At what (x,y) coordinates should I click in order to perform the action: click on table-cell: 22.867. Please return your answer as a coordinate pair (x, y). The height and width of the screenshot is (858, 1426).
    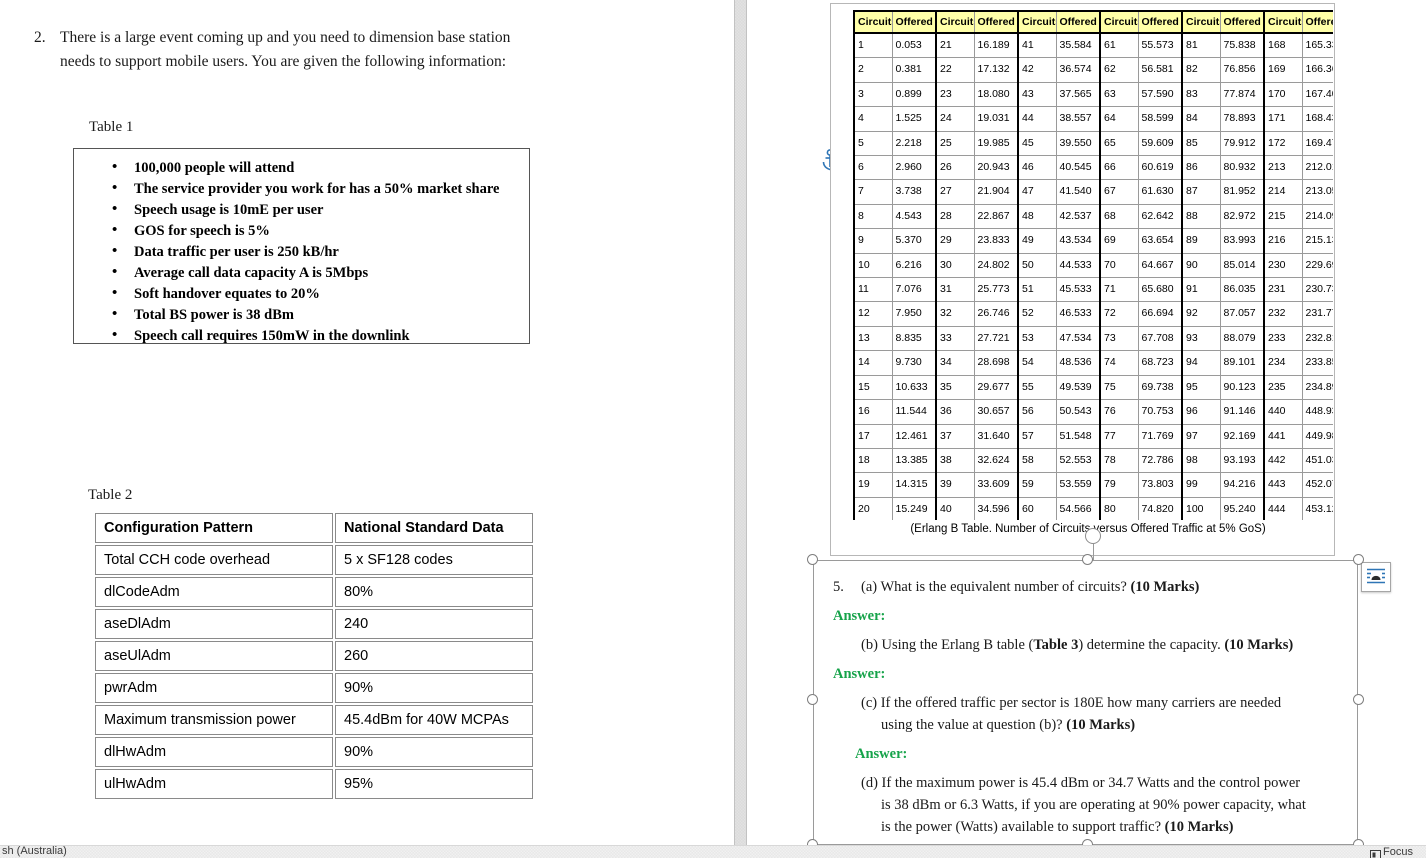
    Looking at the image, I should click on (996, 216).